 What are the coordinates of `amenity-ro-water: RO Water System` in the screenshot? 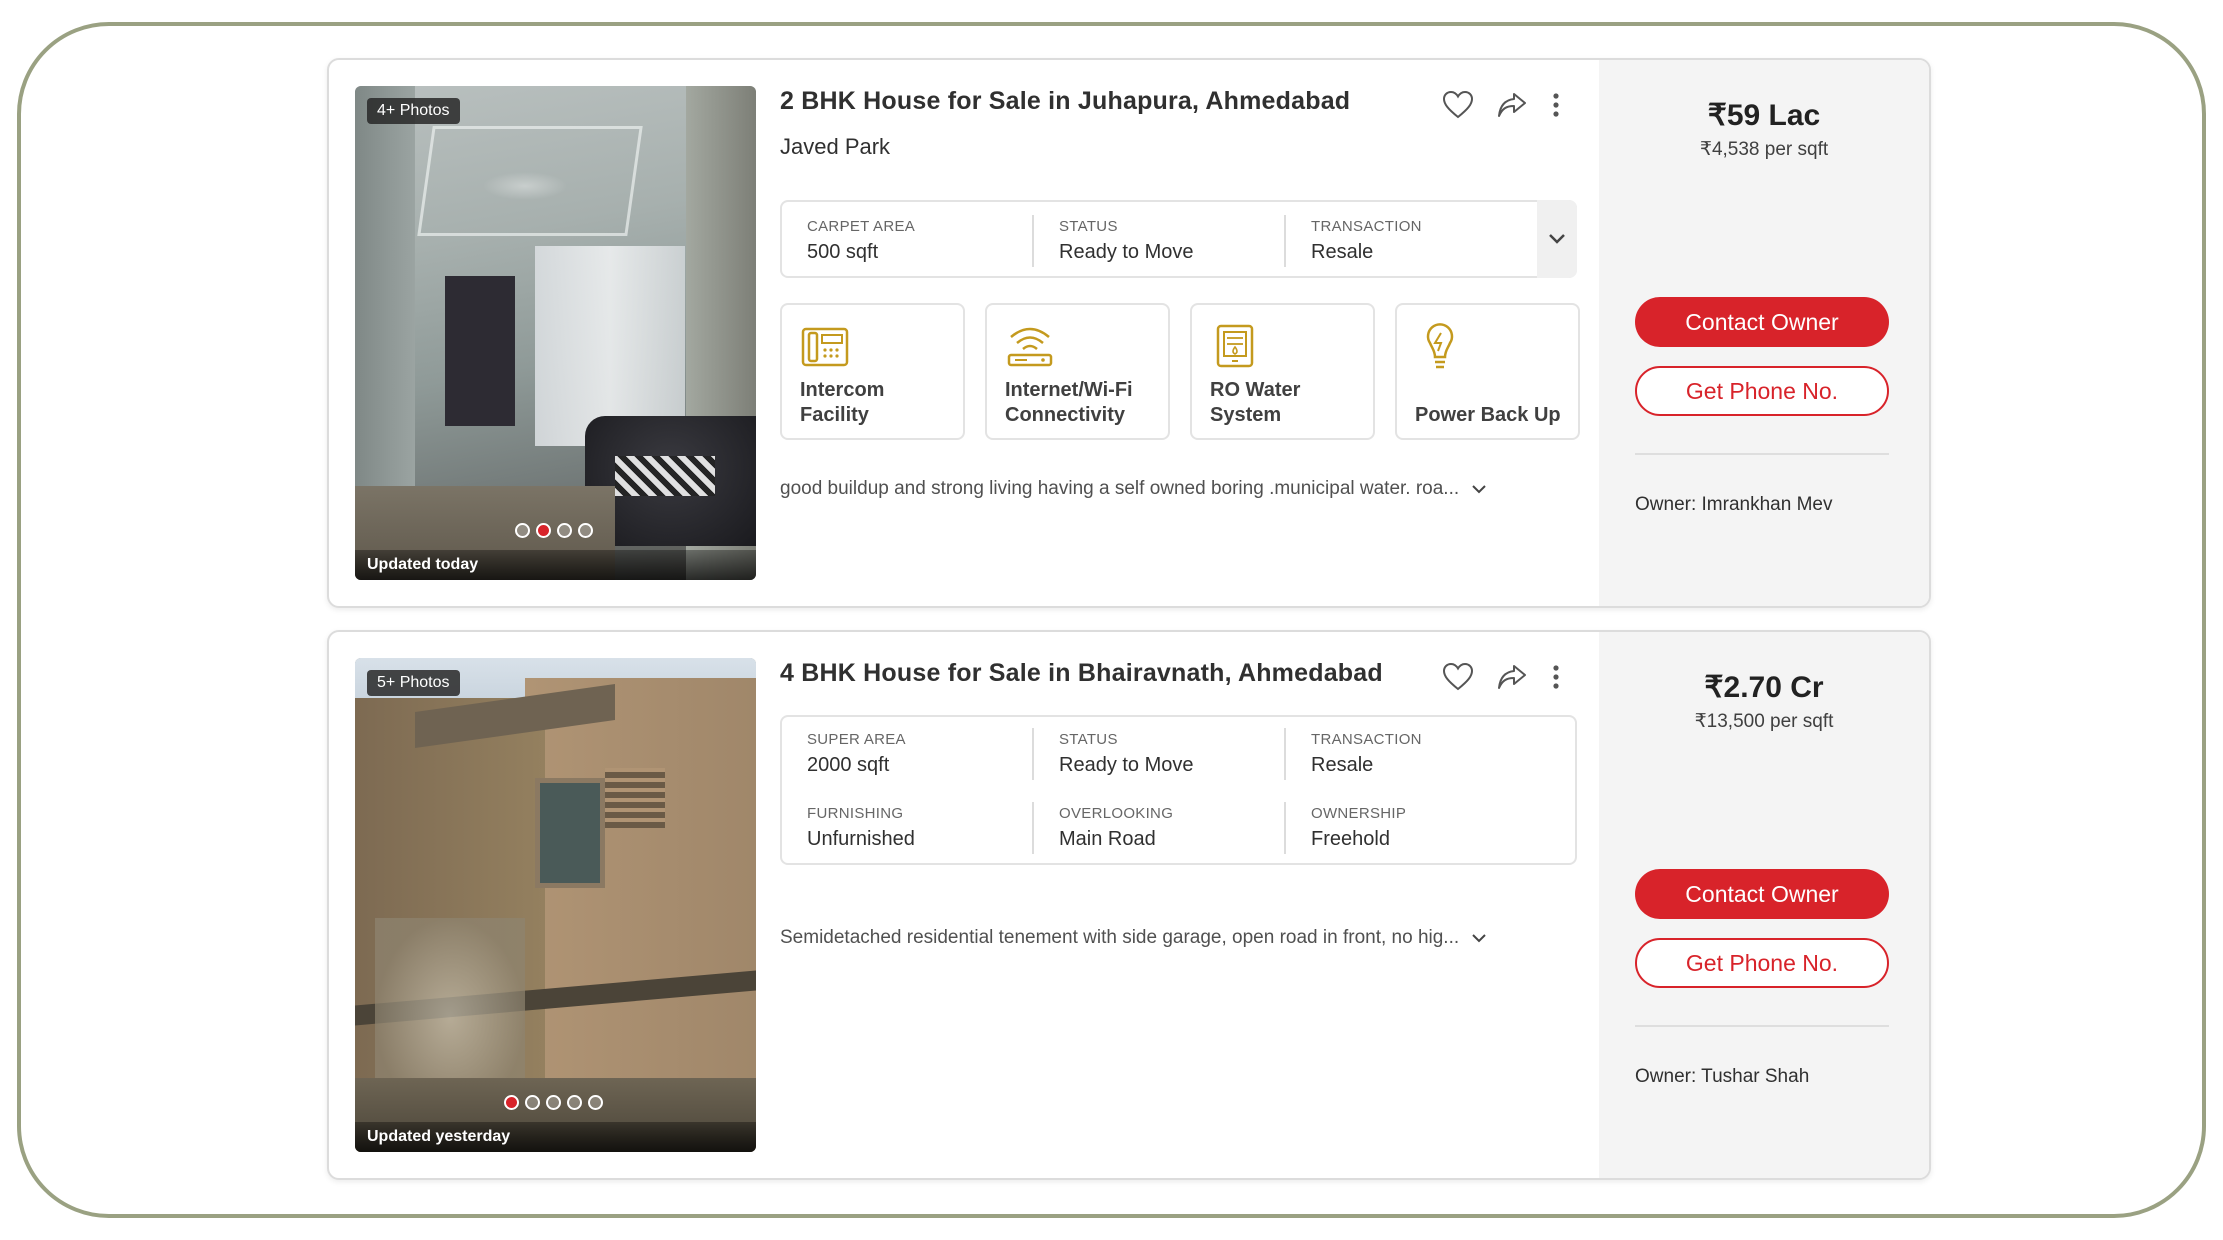 It's located at (1282, 371).